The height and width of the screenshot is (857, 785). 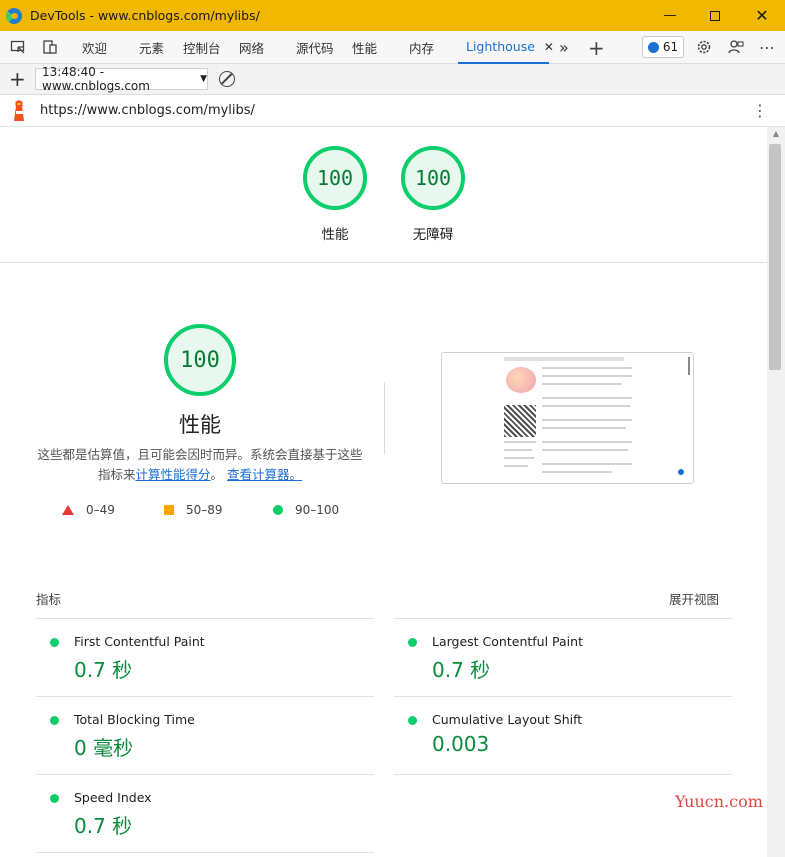 I want to click on maximize-button, so click(x=715, y=15).